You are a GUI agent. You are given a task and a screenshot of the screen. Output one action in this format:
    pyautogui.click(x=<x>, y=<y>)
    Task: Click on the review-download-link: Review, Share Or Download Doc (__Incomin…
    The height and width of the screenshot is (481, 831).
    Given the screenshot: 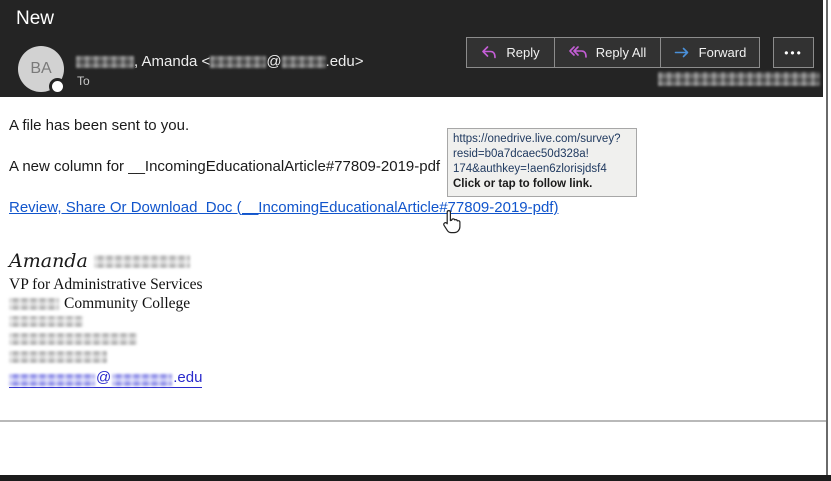 What is the action you would take?
    pyautogui.click(x=283, y=207)
    